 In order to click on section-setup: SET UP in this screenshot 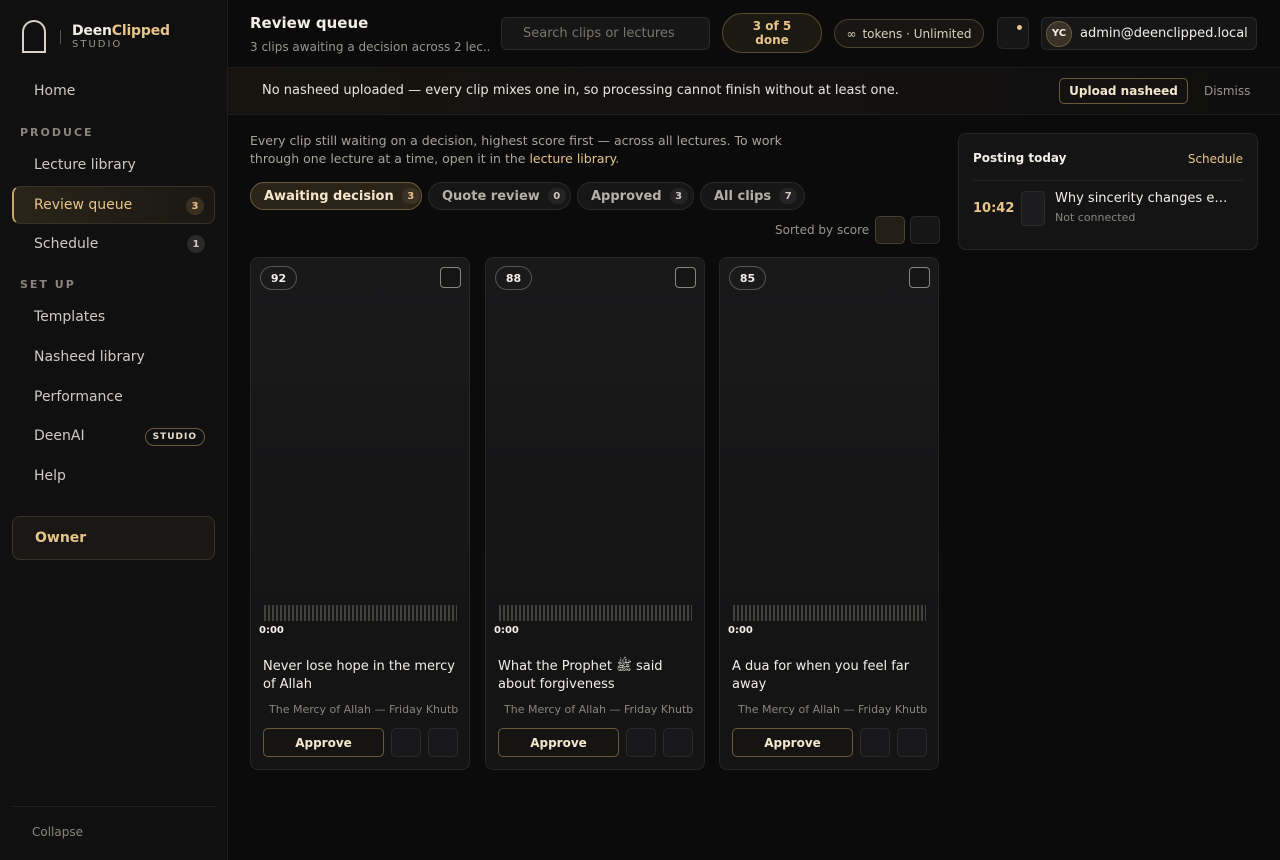, I will do `click(48, 284)`.